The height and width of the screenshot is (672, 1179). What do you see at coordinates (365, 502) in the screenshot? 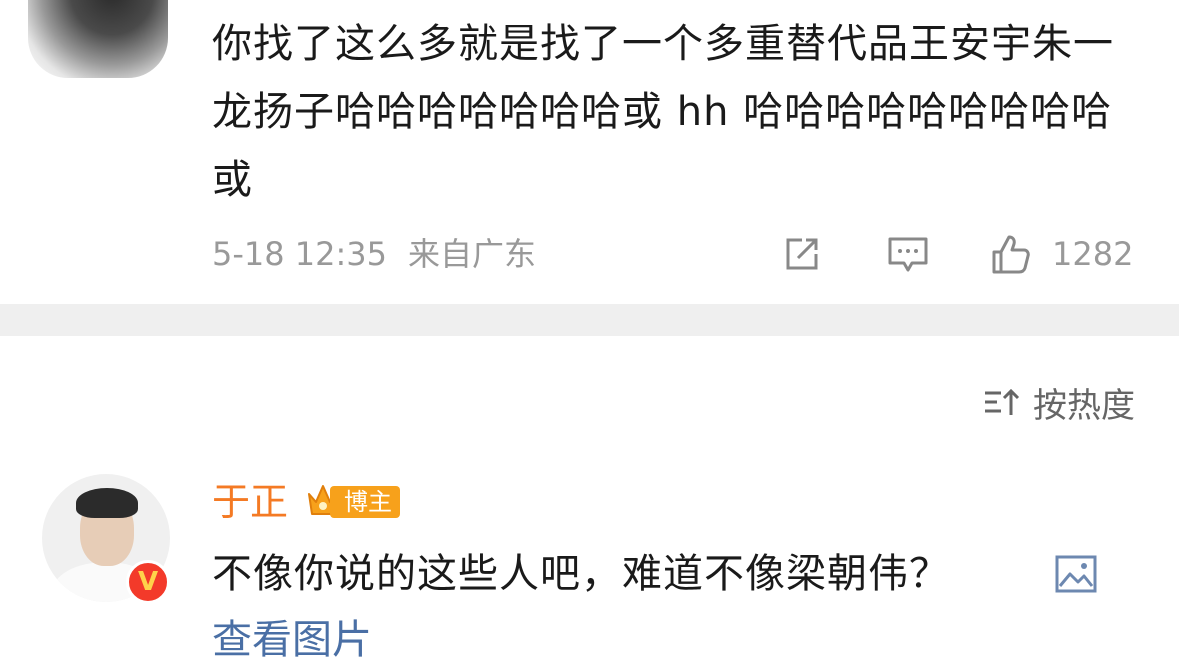
I see `blogger-badge: 博主` at bounding box center [365, 502].